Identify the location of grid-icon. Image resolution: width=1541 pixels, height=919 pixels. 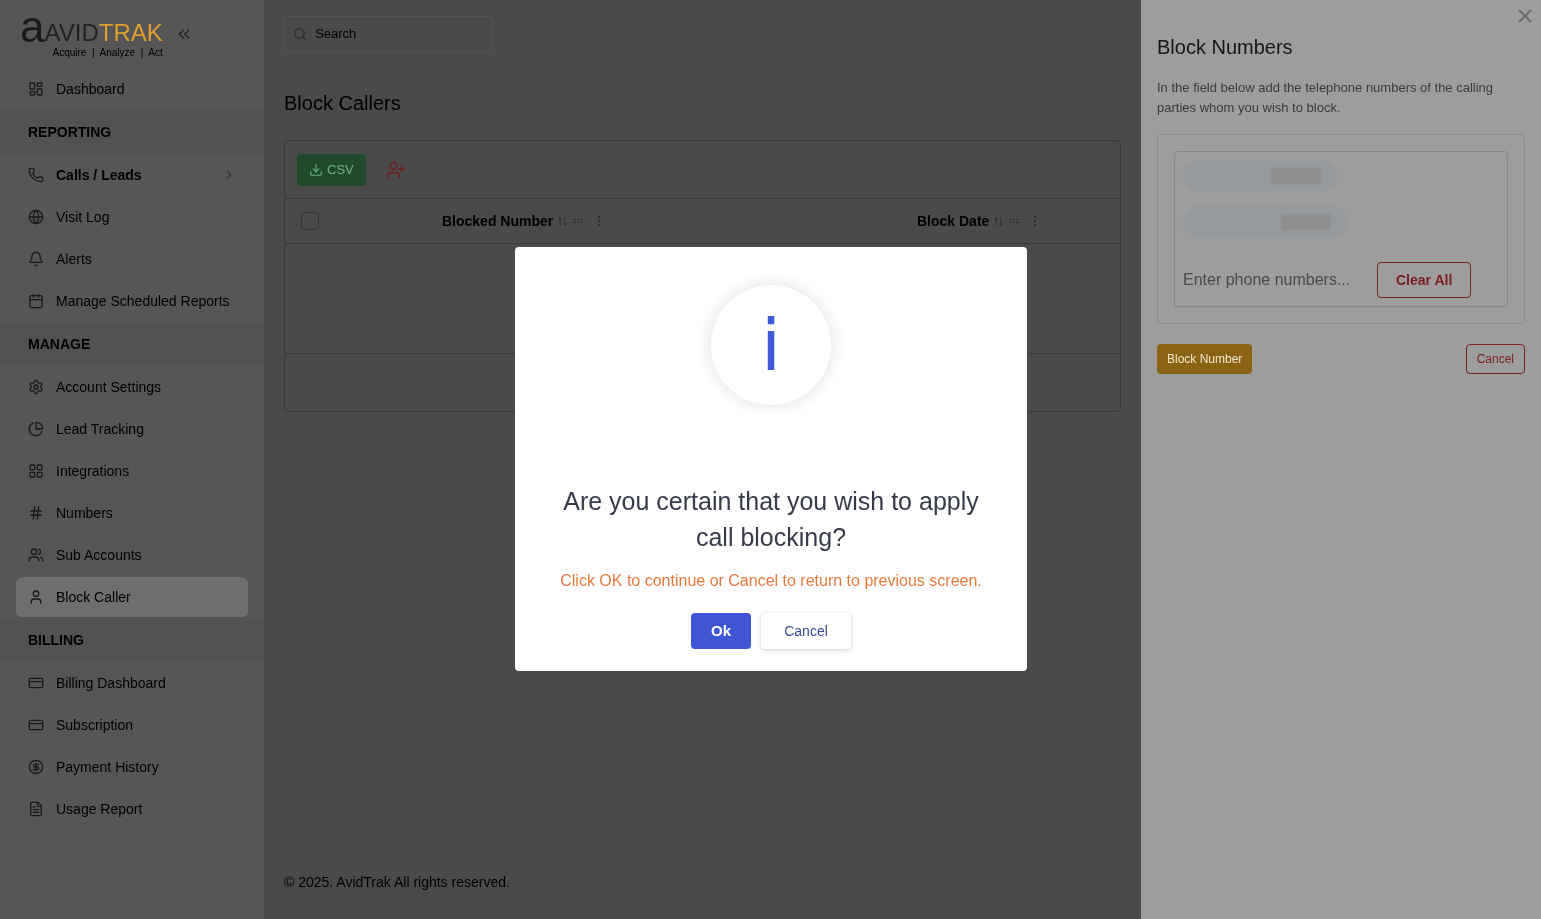
(36, 471).